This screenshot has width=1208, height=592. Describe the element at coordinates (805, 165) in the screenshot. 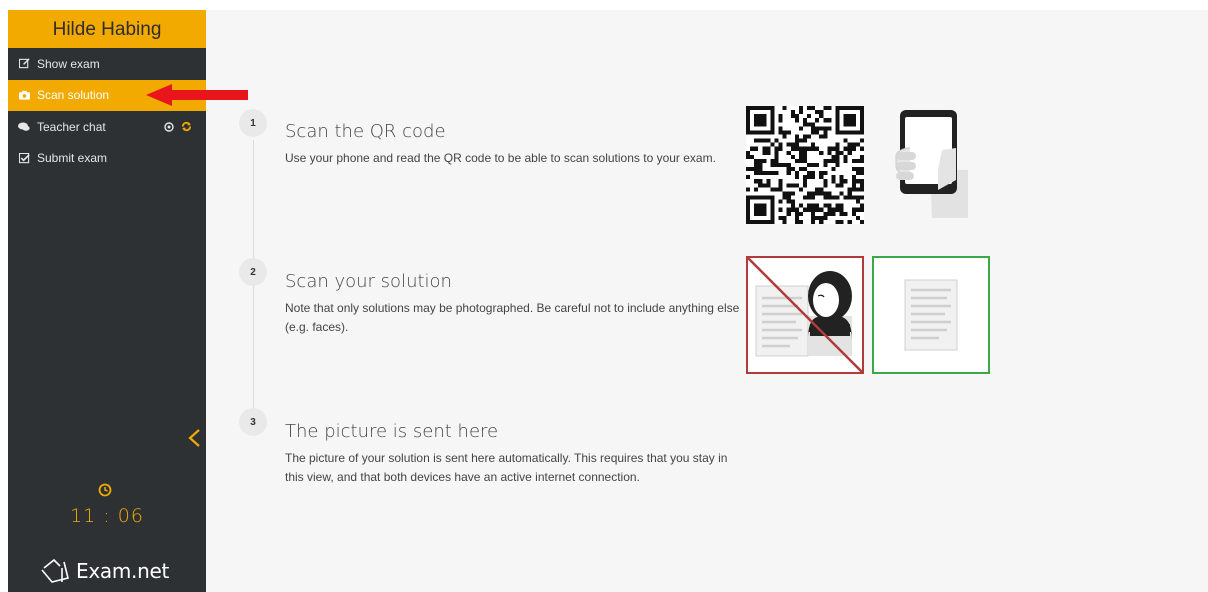

I see `qr-code-image` at that location.